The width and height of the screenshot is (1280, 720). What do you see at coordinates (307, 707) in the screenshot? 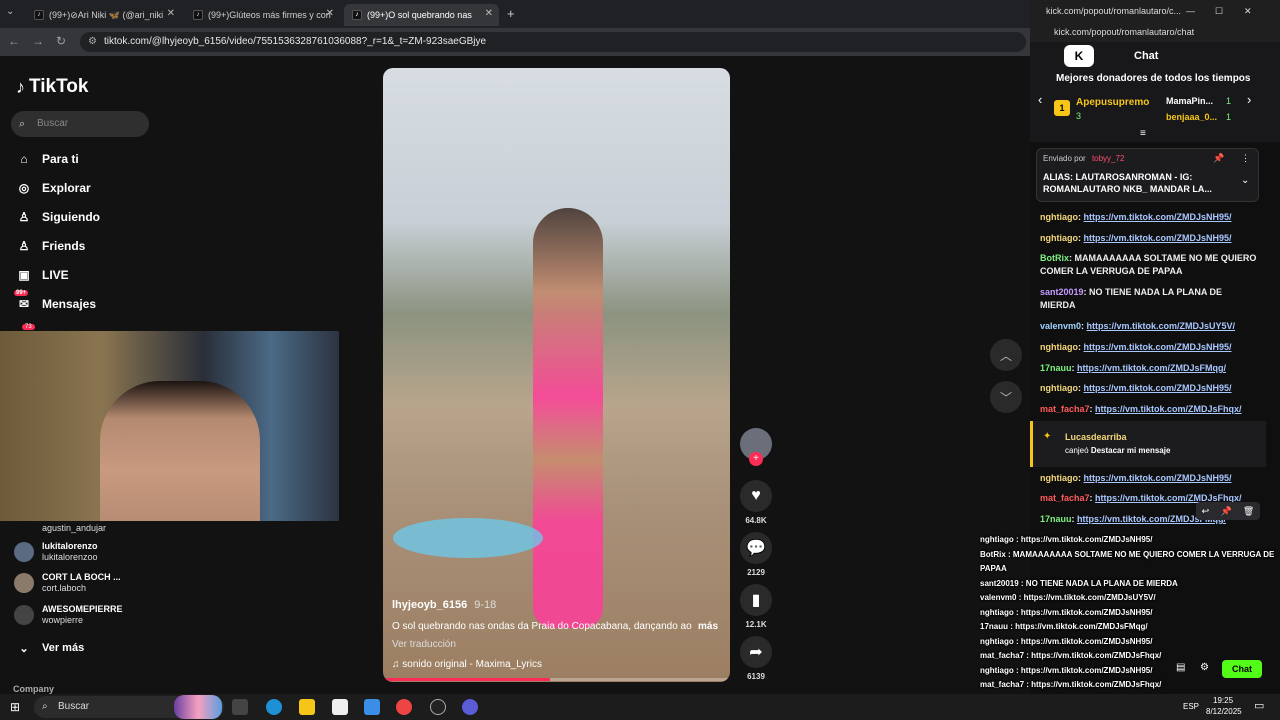
I see `file-explorer-icon` at bounding box center [307, 707].